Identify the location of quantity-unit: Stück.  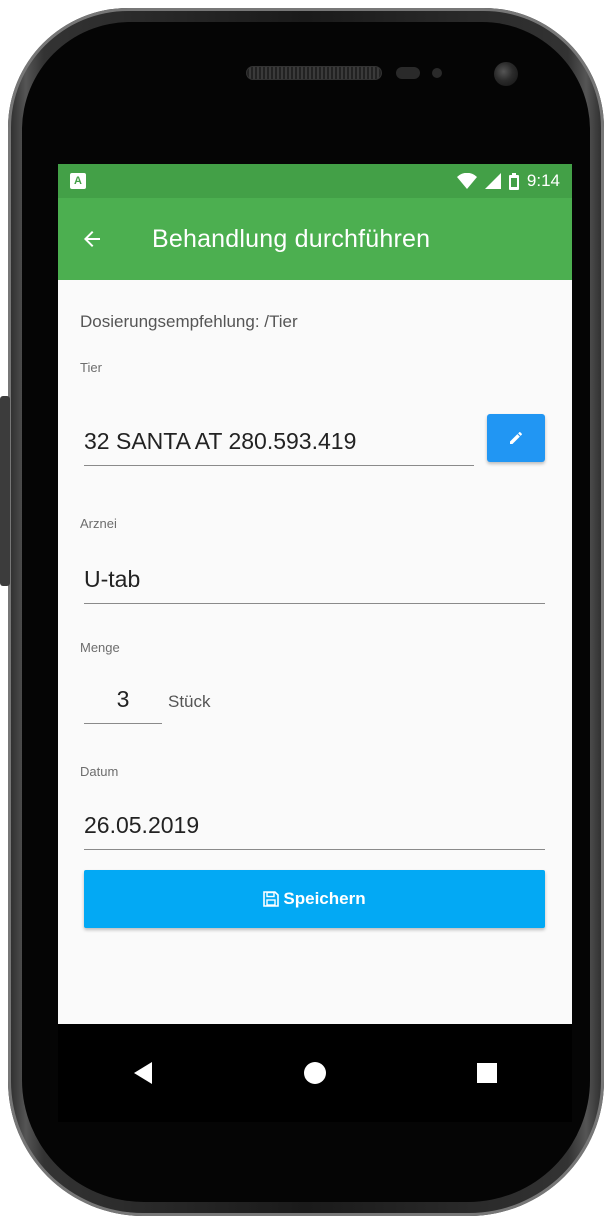
(189, 701).